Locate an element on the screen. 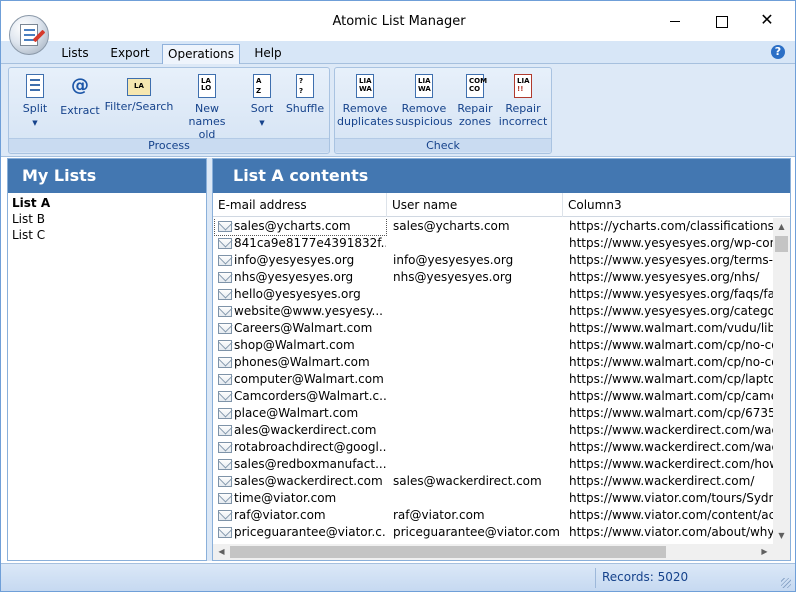 This screenshot has height=592, width=796. remove-duplicates-button: LIA WA Remove duplicates is located at coordinates (365, 101).